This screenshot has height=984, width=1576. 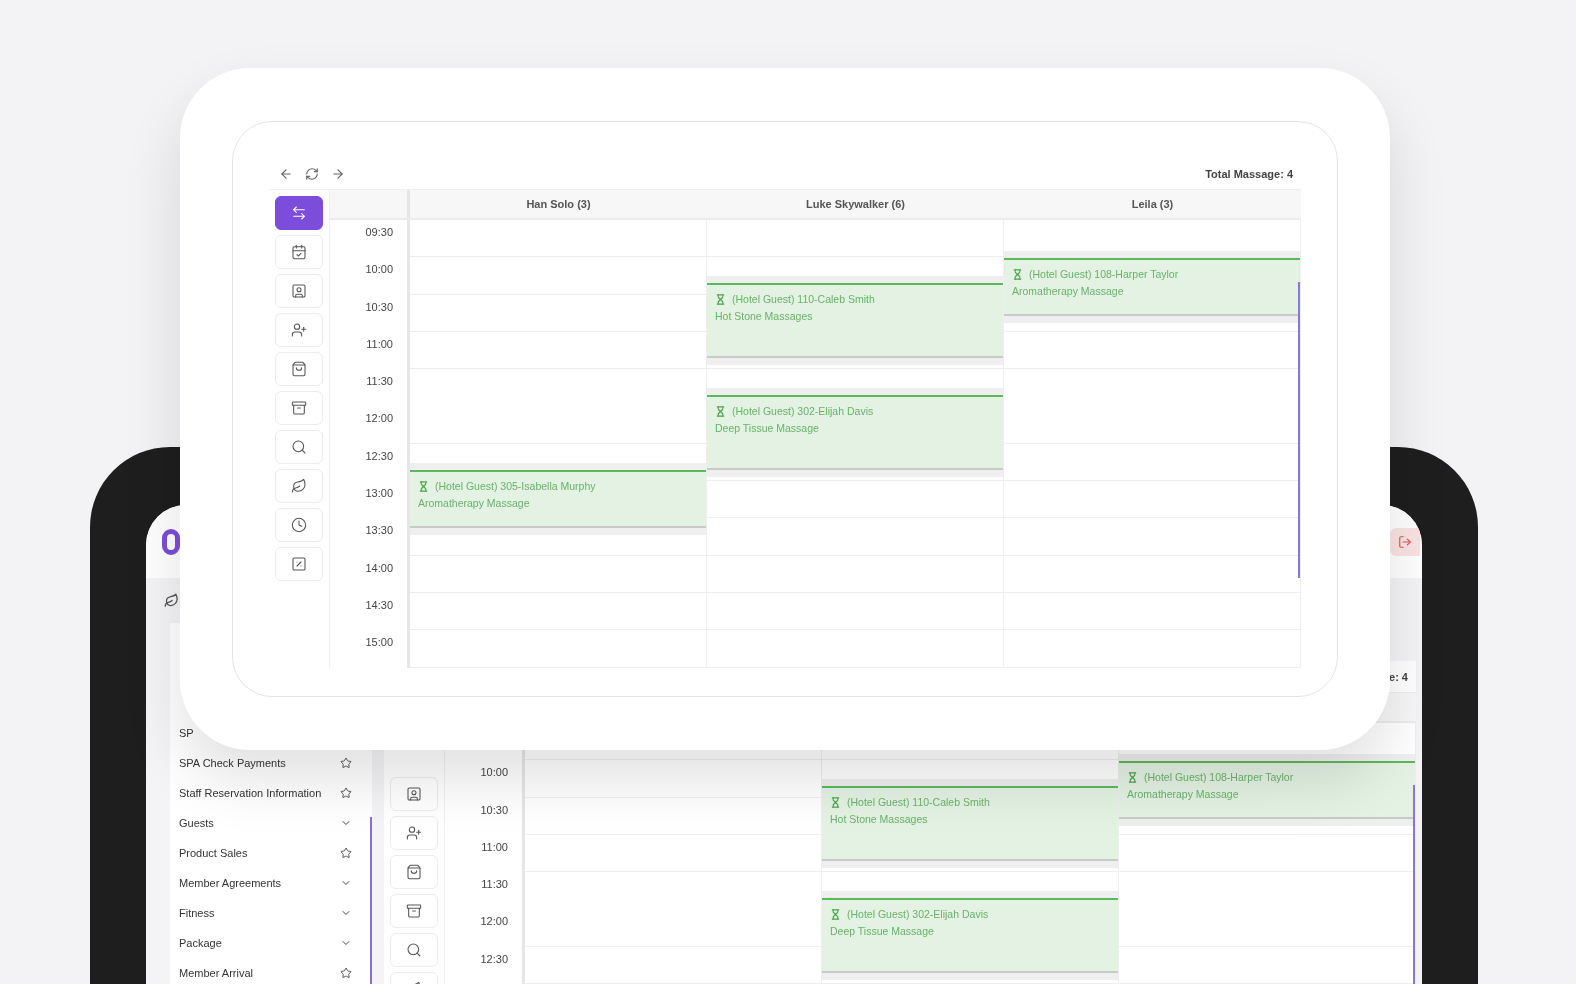 What do you see at coordinates (379, 530) in the screenshot?
I see `time-label: 13:30` at bounding box center [379, 530].